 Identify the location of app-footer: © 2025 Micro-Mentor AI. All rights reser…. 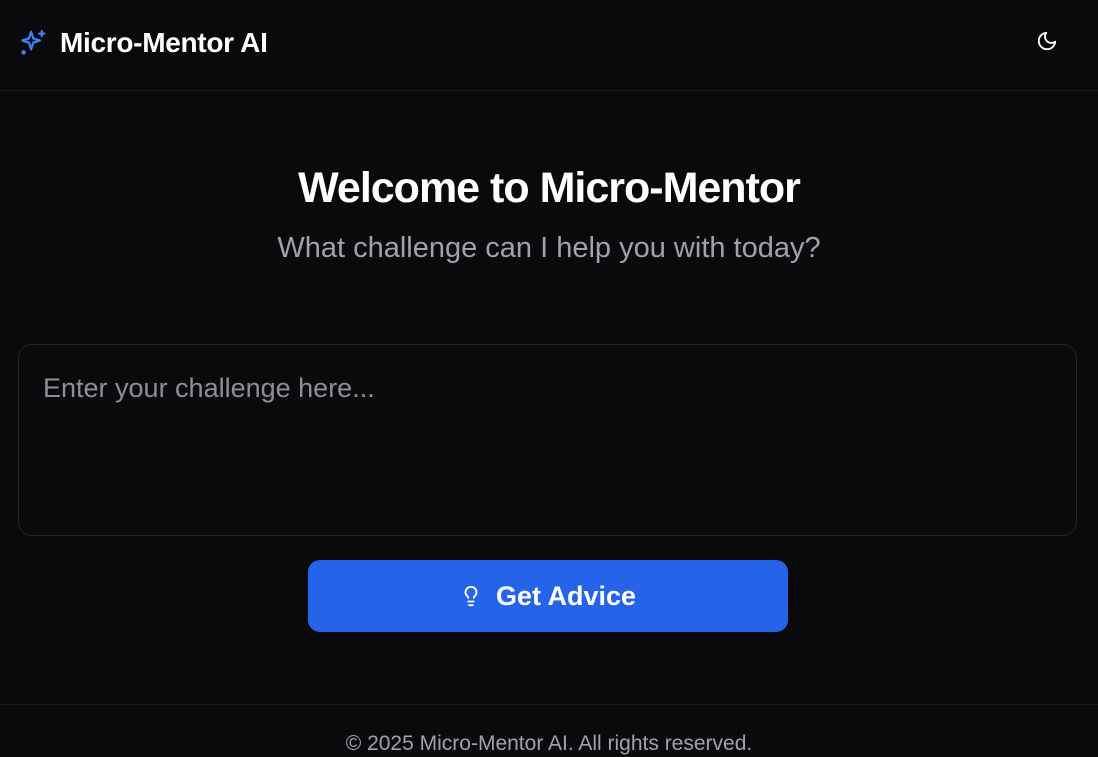
(549, 730).